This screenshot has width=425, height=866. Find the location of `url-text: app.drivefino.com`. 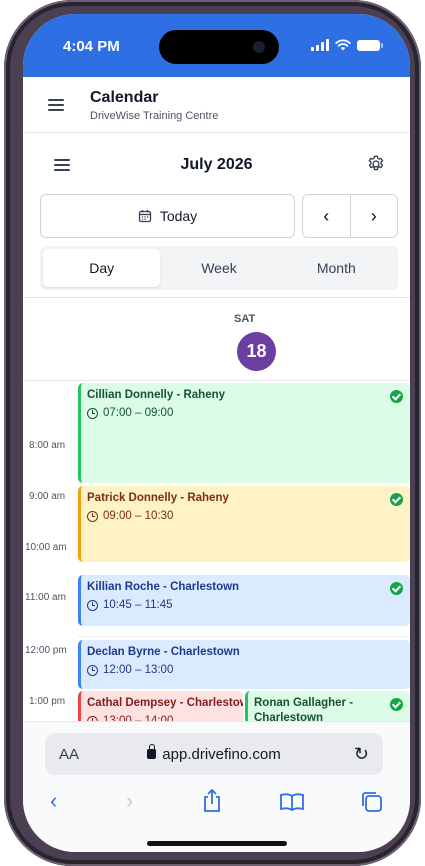

url-text: app.drivefino.com is located at coordinates (221, 754).